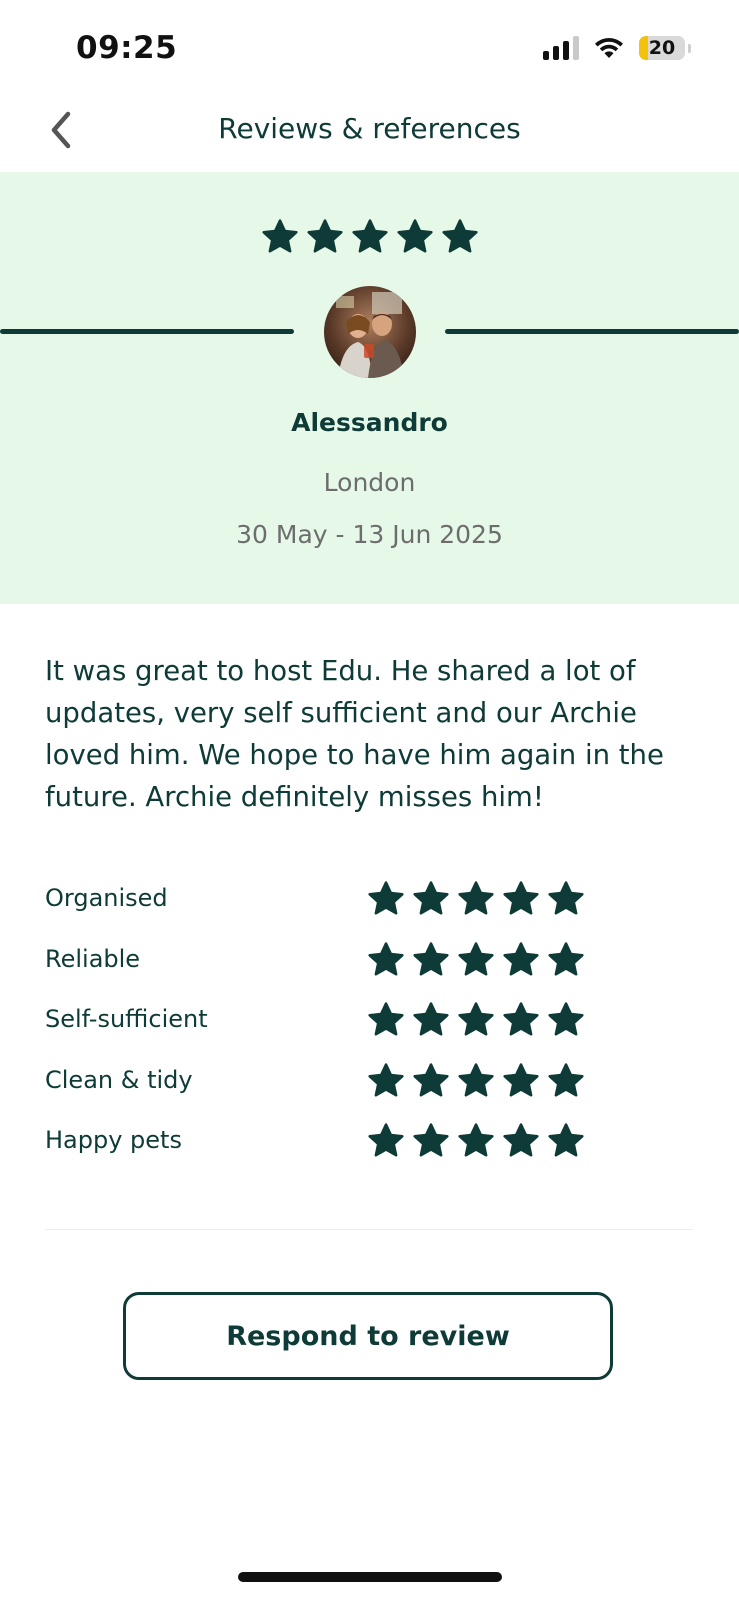 The image size is (739, 1600). I want to click on section-divider, so click(369, 1229).